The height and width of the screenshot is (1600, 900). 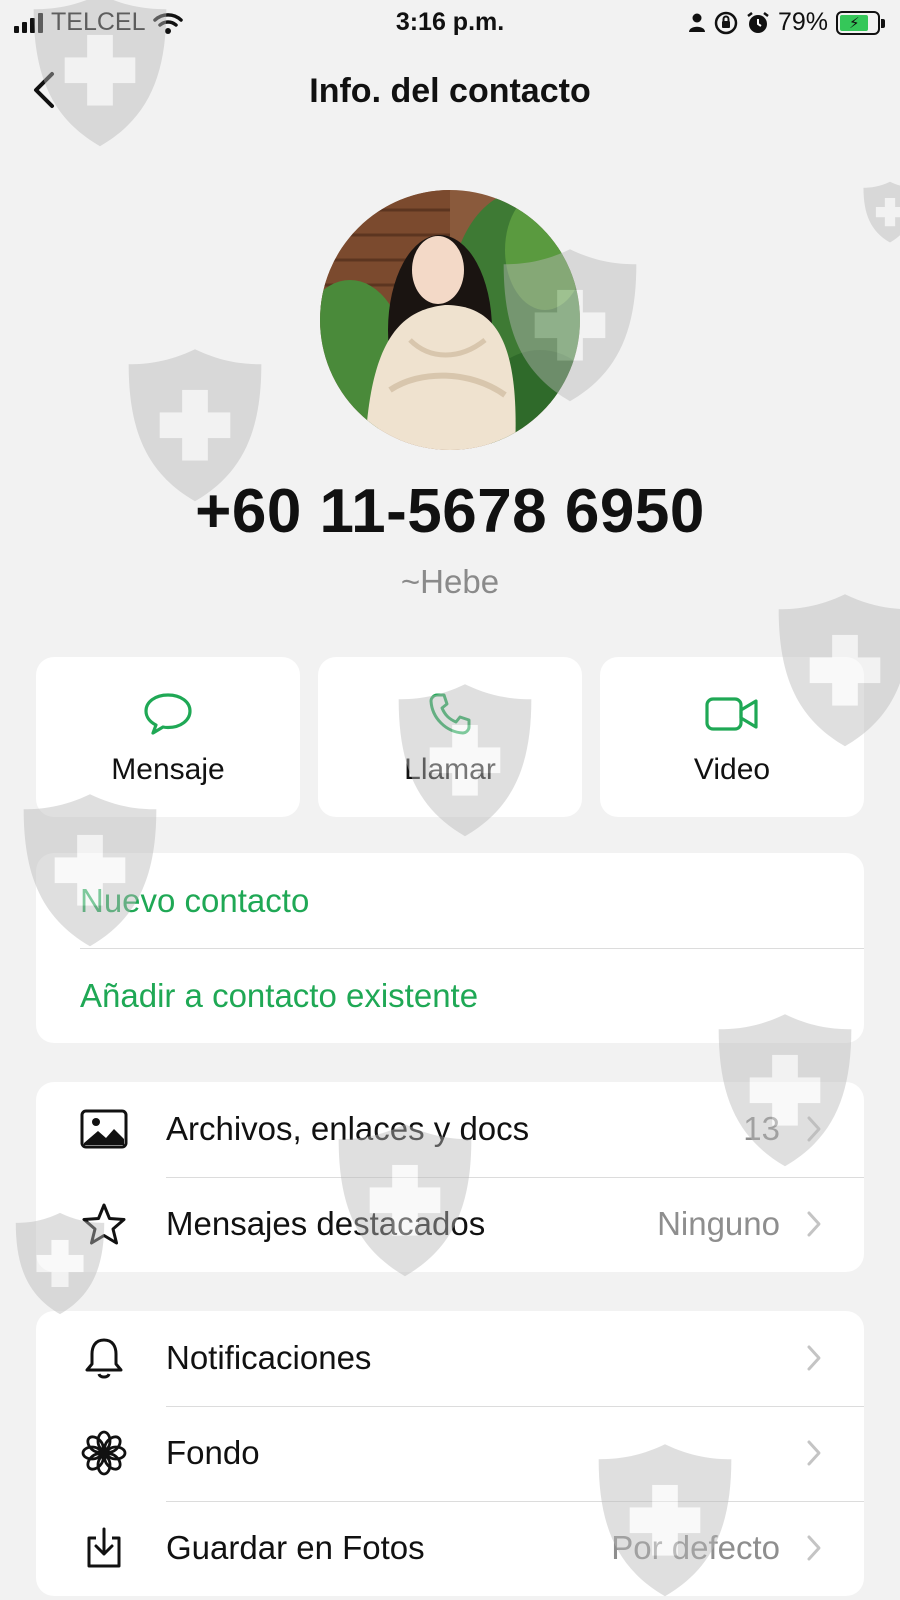 I want to click on contact-avatar, so click(x=450, y=320).